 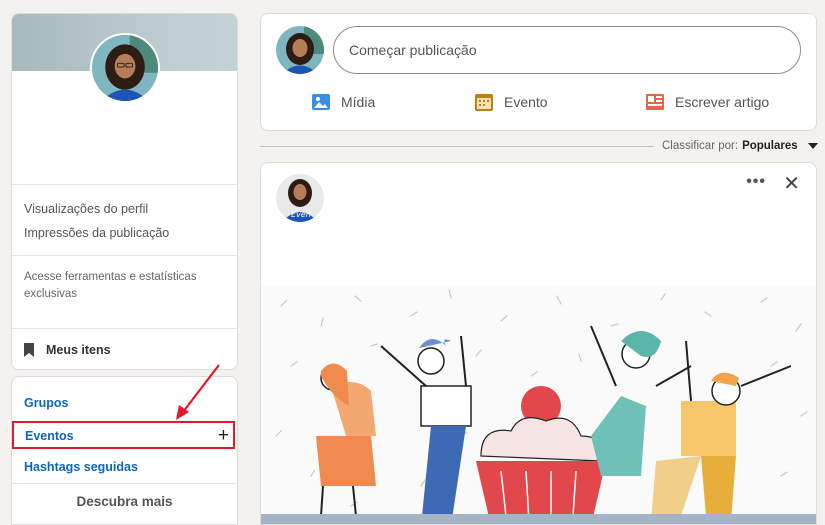 What do you see at coordinates (722, 102) in the screenshot?
I see `write-article-label: Escrever artigo` at bounding box center [722, 102].